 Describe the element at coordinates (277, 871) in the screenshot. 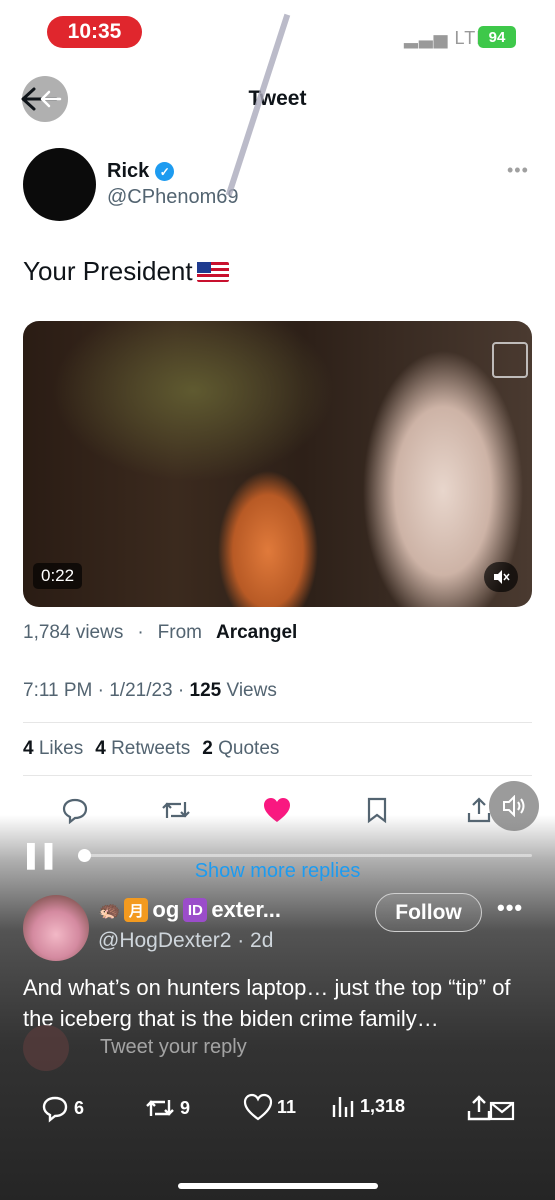

I see `show-more-replies: Show more replies` at that location.